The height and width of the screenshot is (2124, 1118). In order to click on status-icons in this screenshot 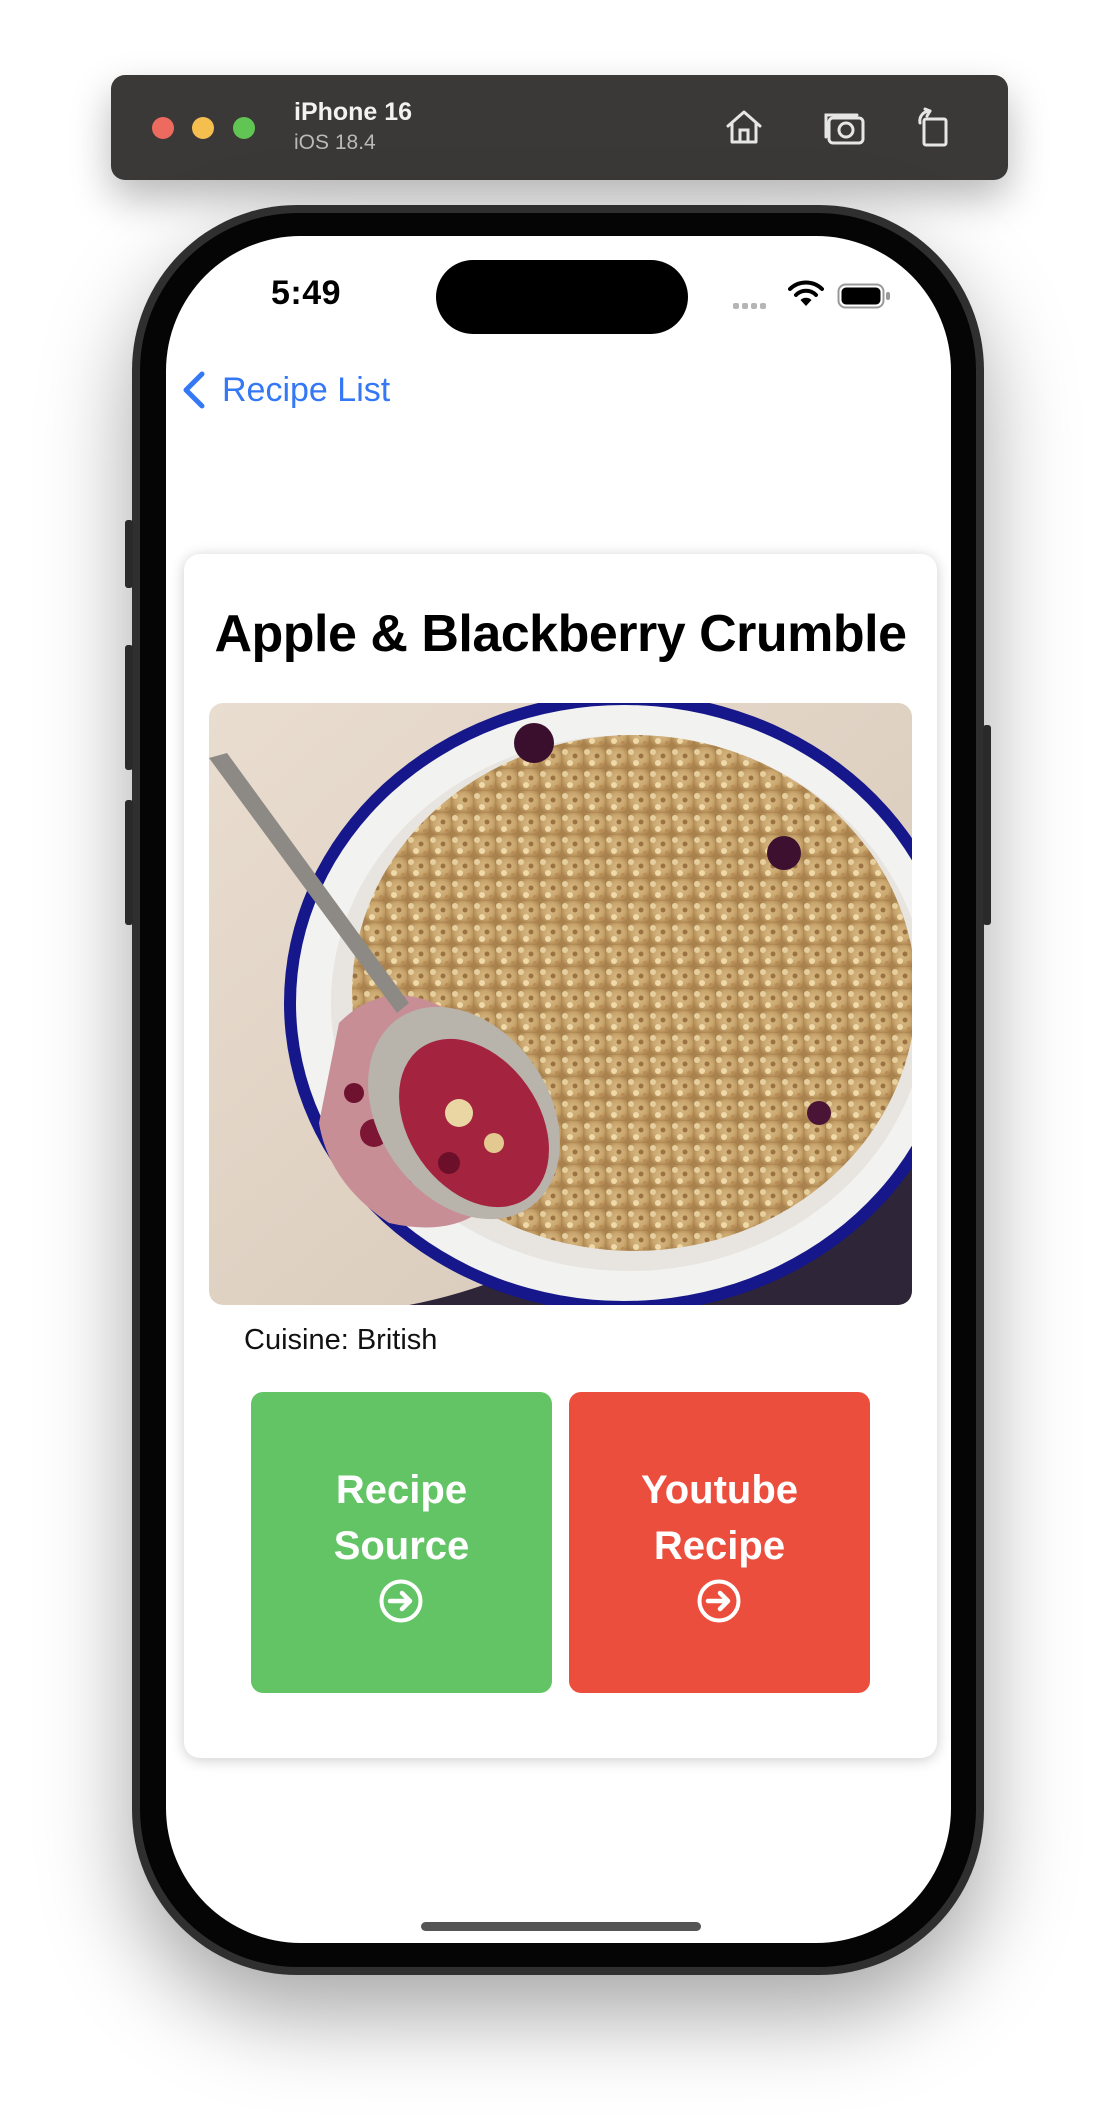, I will do `click(823, 295)`.